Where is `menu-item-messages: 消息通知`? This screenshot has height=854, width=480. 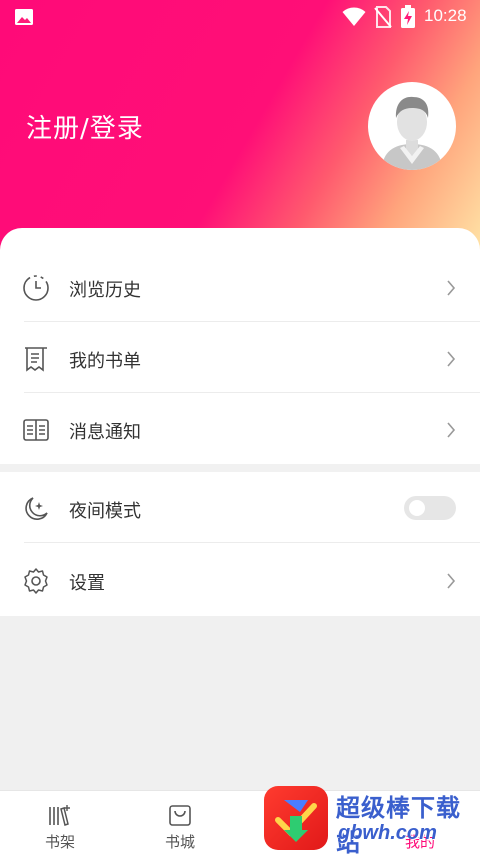 menu-item-messages: 消息通知 is located at coordinates (240, 429).